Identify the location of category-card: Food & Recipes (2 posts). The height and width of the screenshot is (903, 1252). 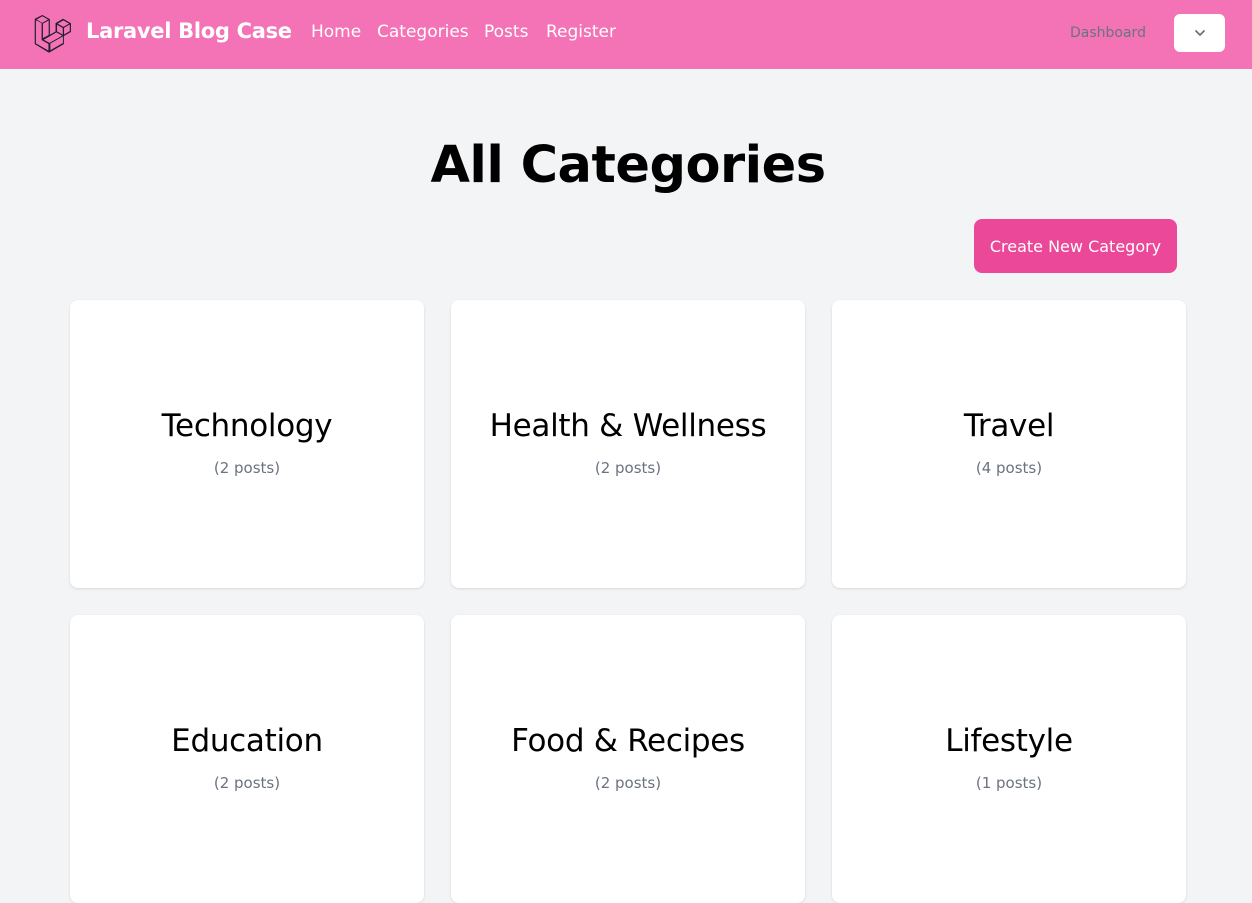
(628, 759).